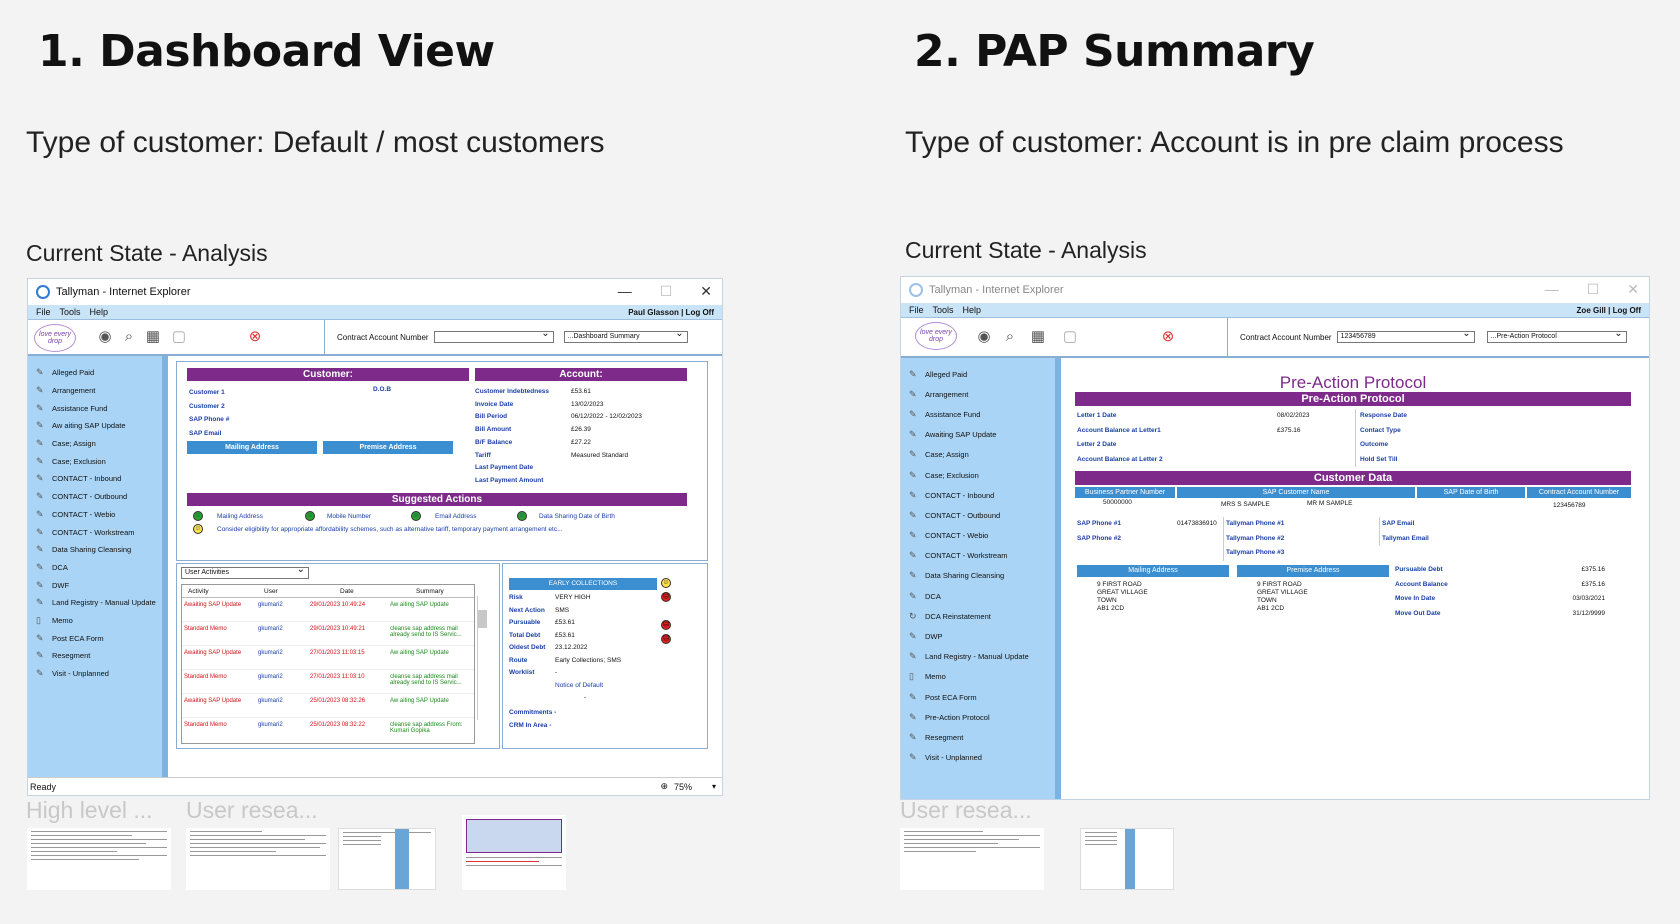 The image size is (1680, 924). What do you see at coordinates (95, 585) in the screenshot?
I see `sidebar-item: ✎ DWF` at bounding box center [95, 585].